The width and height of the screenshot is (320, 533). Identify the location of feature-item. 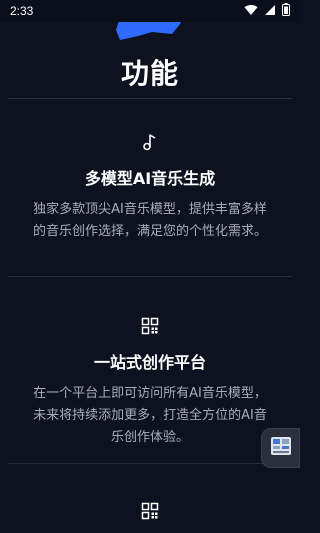
(150, 511).